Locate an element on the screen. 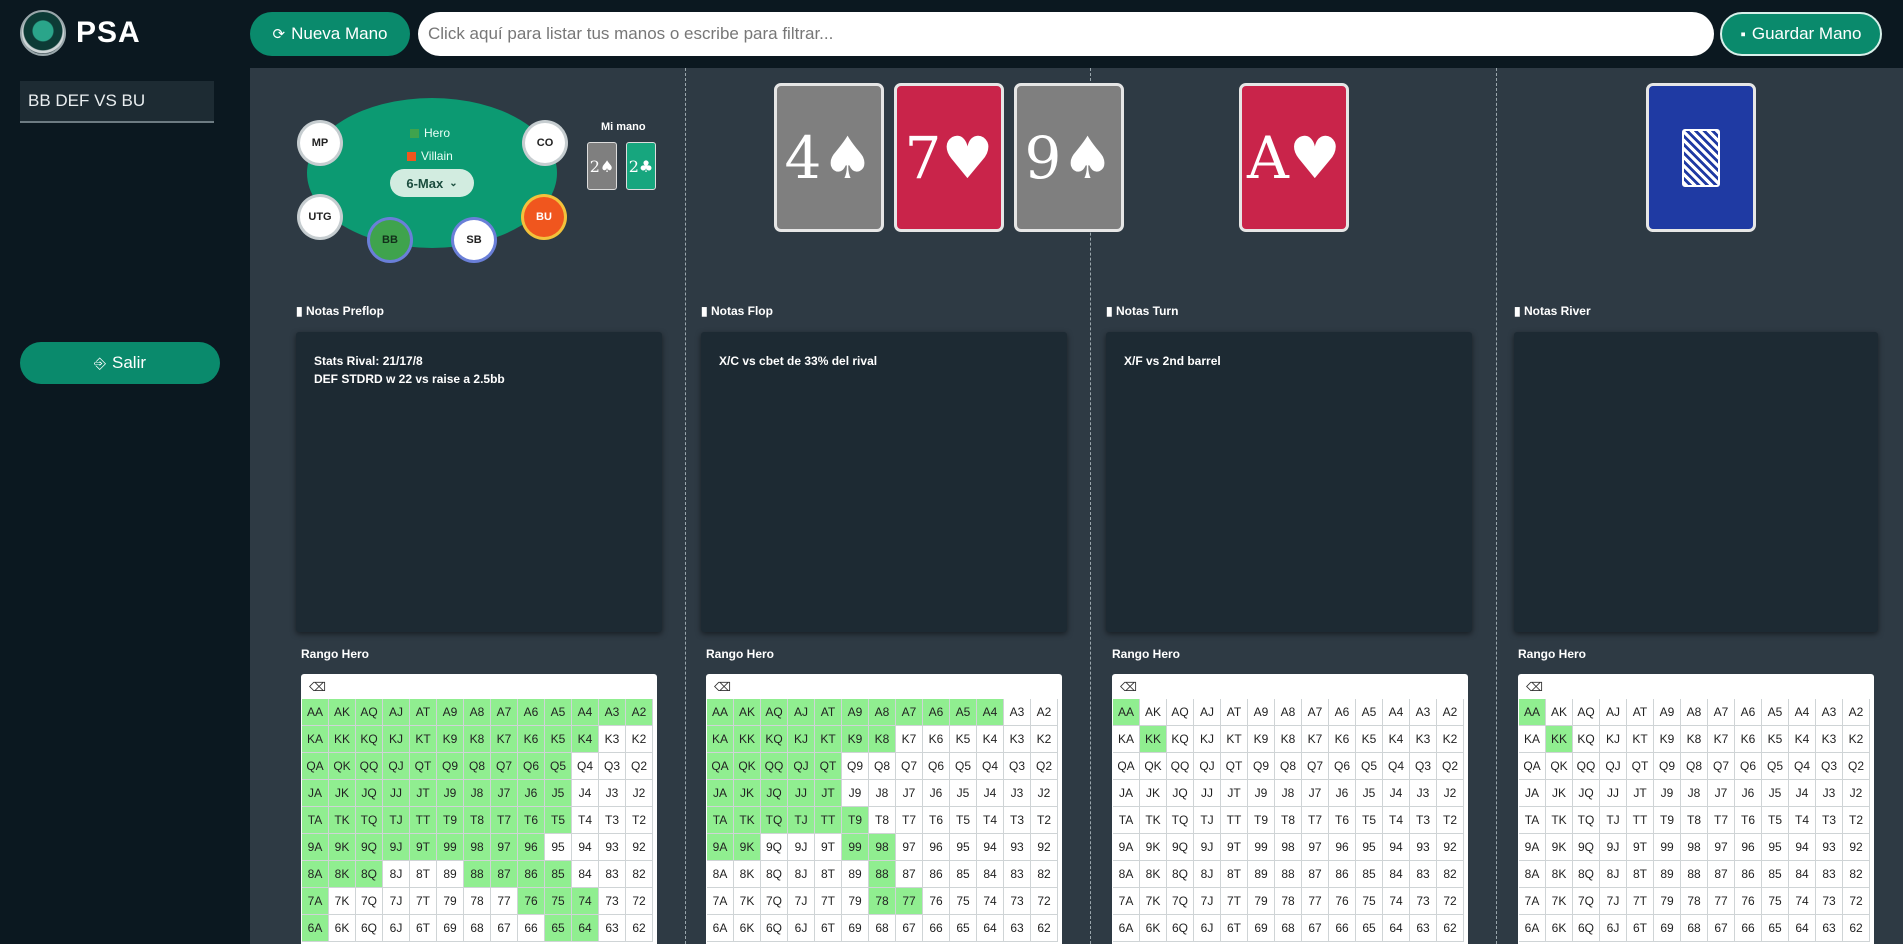  range-cell: 7J is located at coordinates (396, 901).